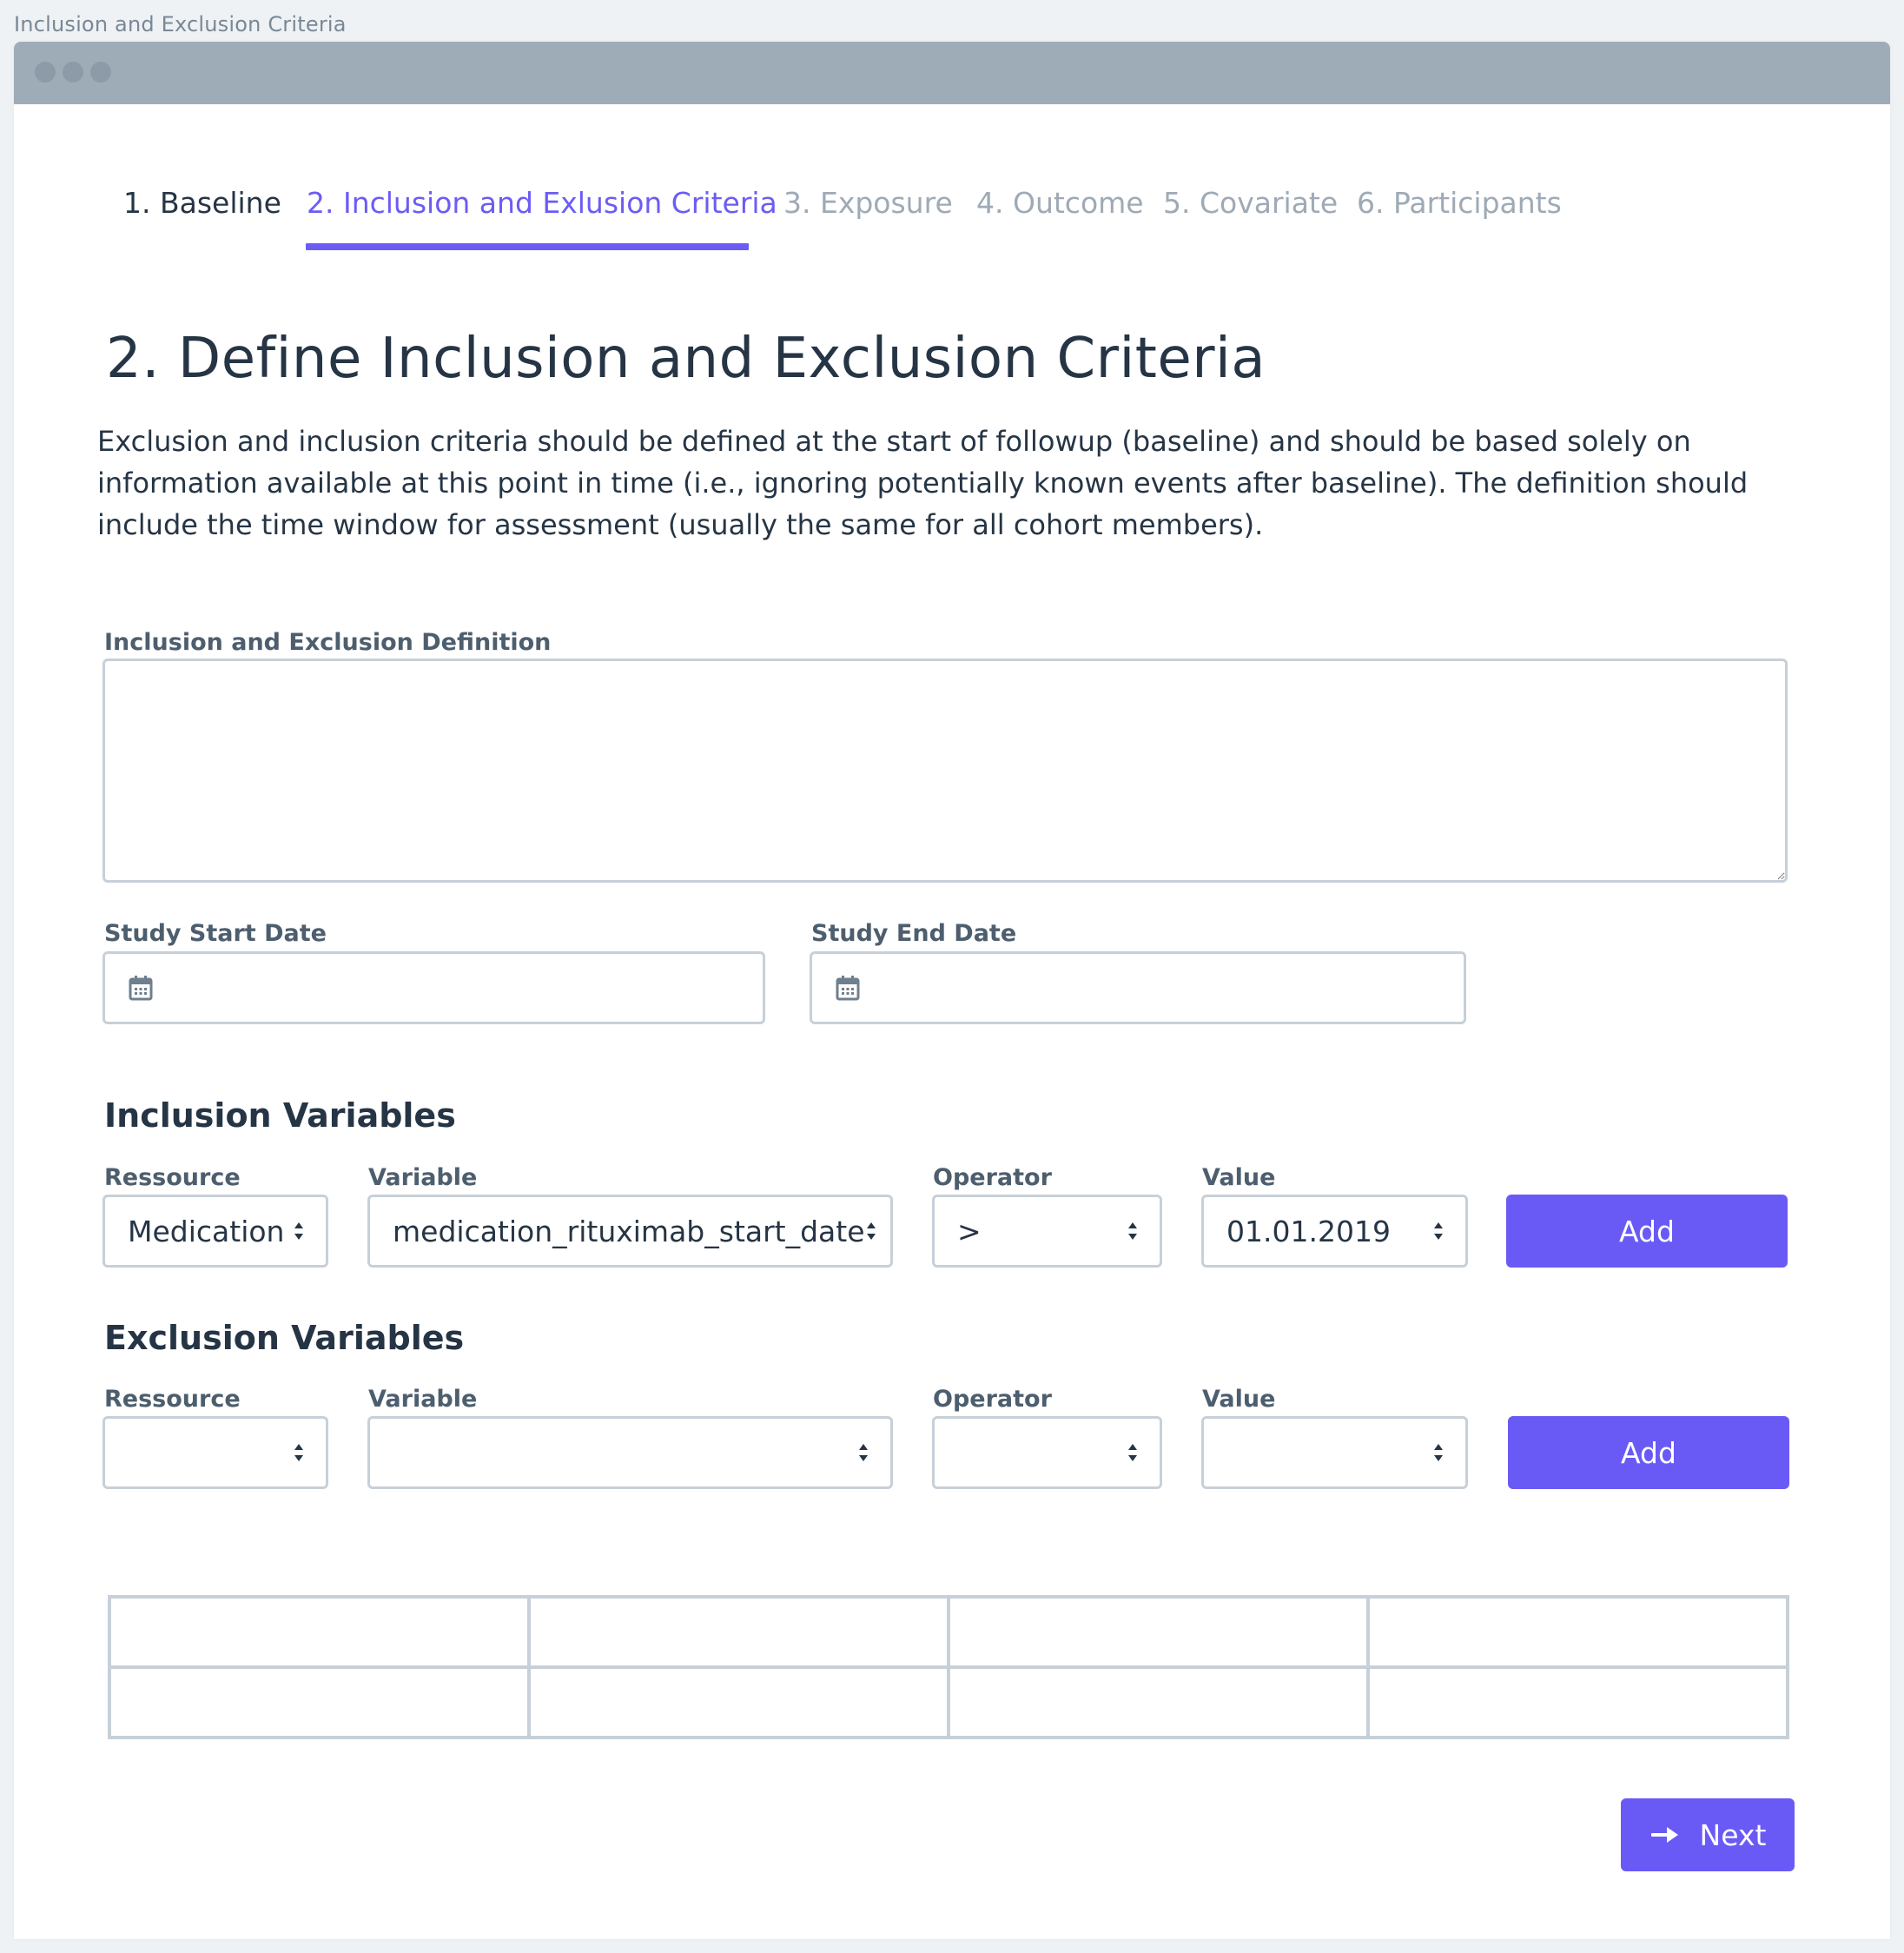  I want to click on tab-outcome: 4. Outcome, so click(1060, 203).